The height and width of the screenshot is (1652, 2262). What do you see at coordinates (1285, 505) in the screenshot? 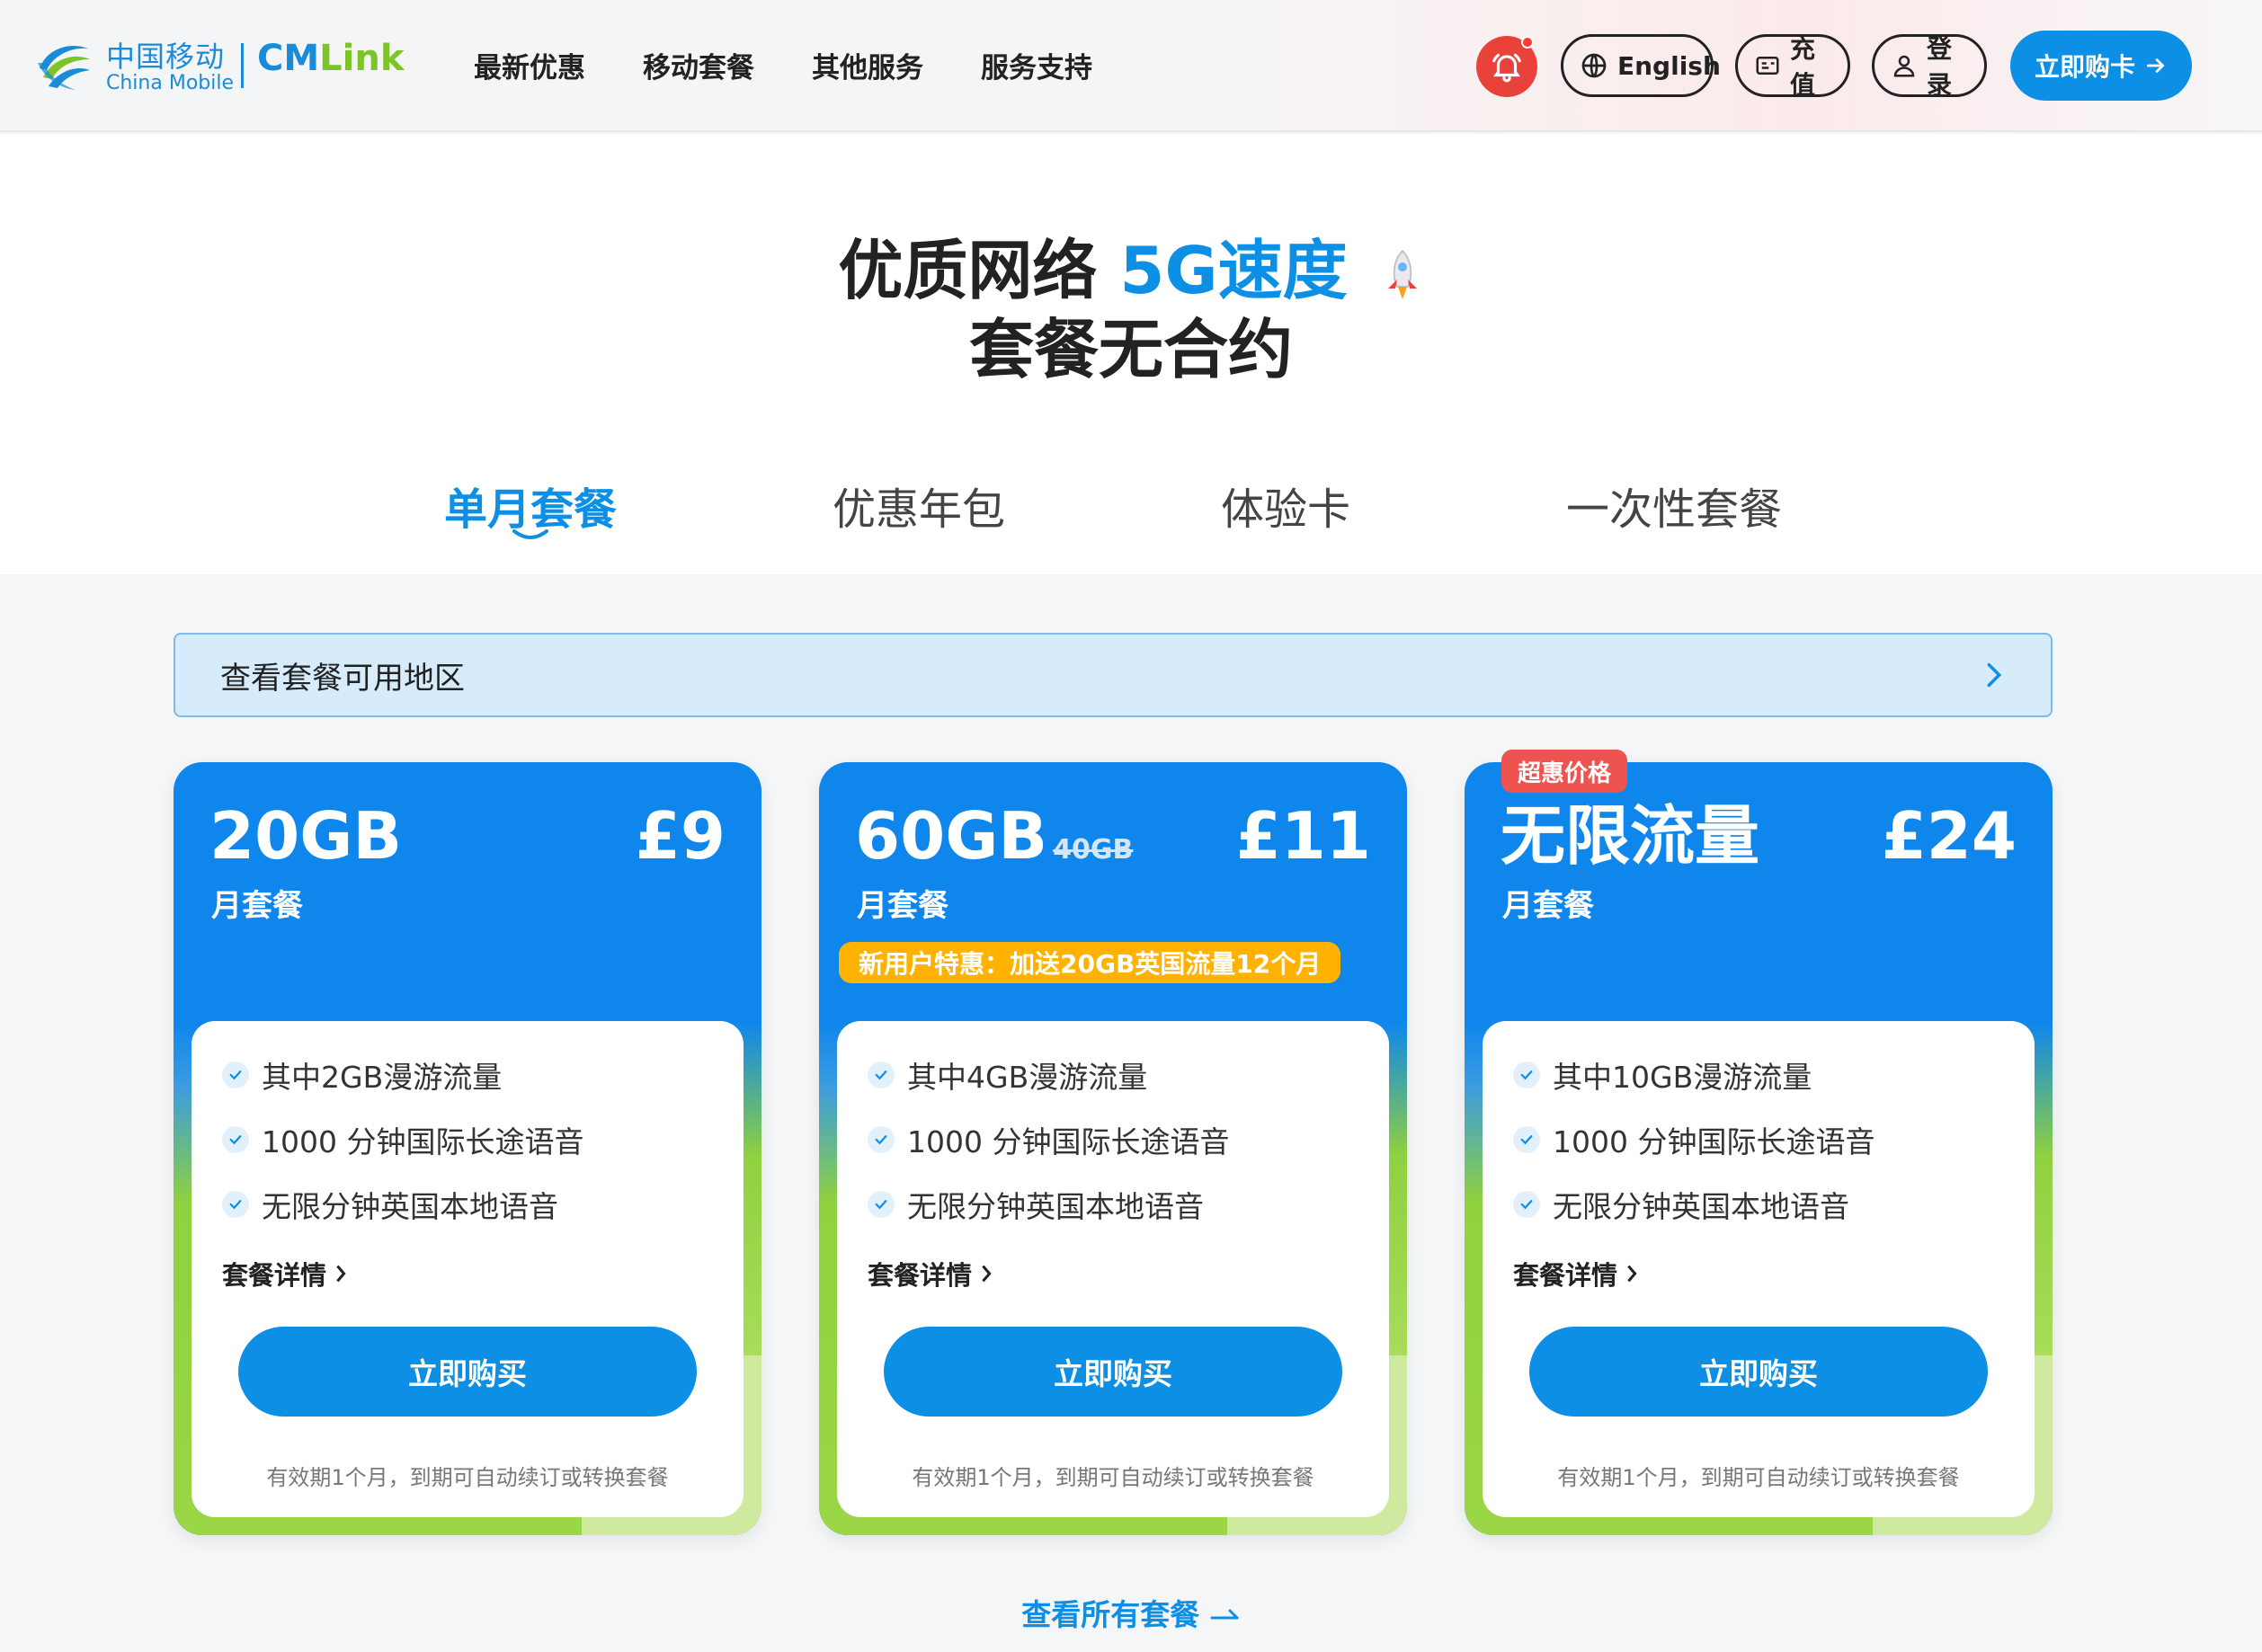
I see `tab-trial: 体验卡` at bounding box center [1285, 505].